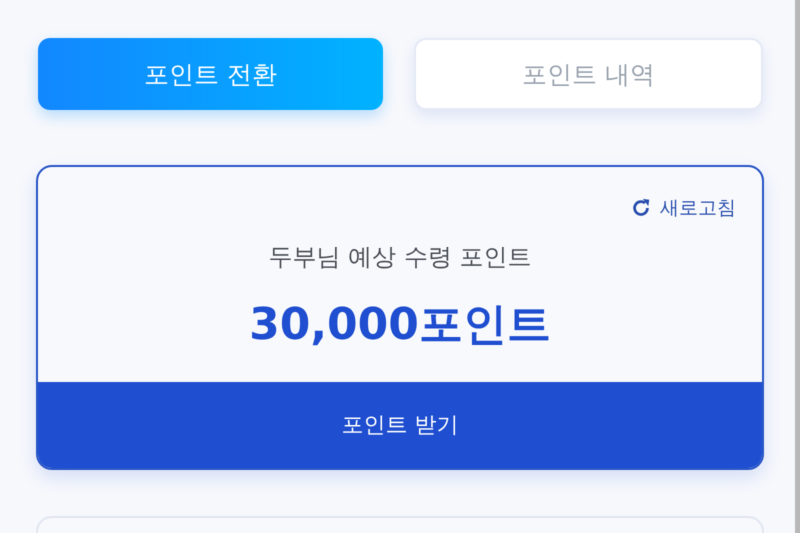 Image resolution: width=800 pixels, height=533 pixels. What do you see at coordinates (400, 325) in the screenshot?
I see `points-amount: 30,000포인트` at bounding box center [400, 325].